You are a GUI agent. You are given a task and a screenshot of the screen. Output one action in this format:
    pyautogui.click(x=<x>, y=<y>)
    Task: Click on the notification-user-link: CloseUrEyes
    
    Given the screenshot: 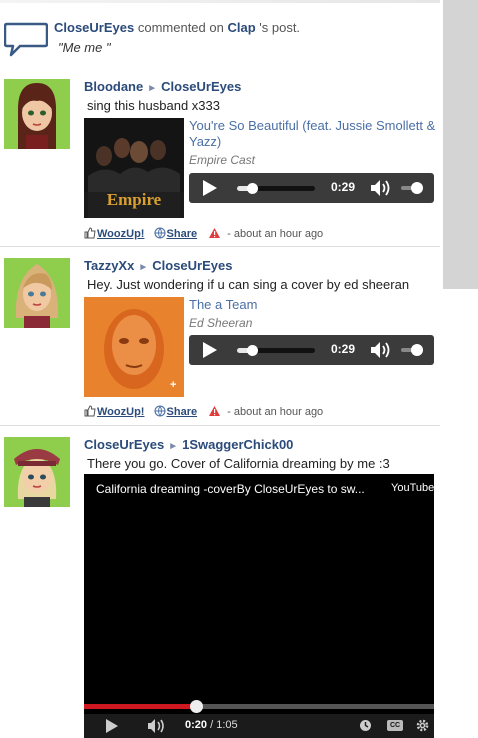 What is the action you would take?
    pyautogui.click(x=94, y=27)
    